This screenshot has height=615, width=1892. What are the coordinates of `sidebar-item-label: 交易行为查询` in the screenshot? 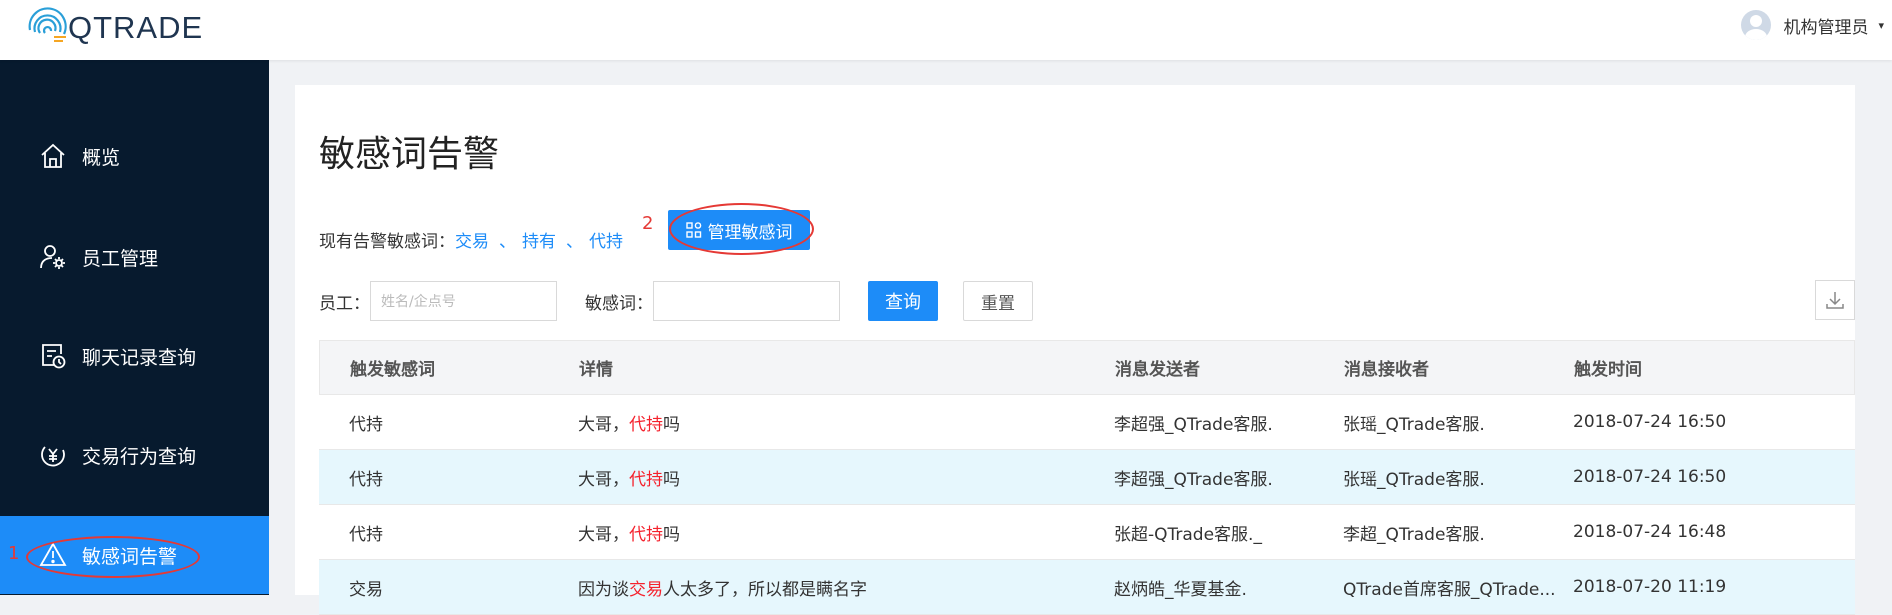 It's located at (139, 456).